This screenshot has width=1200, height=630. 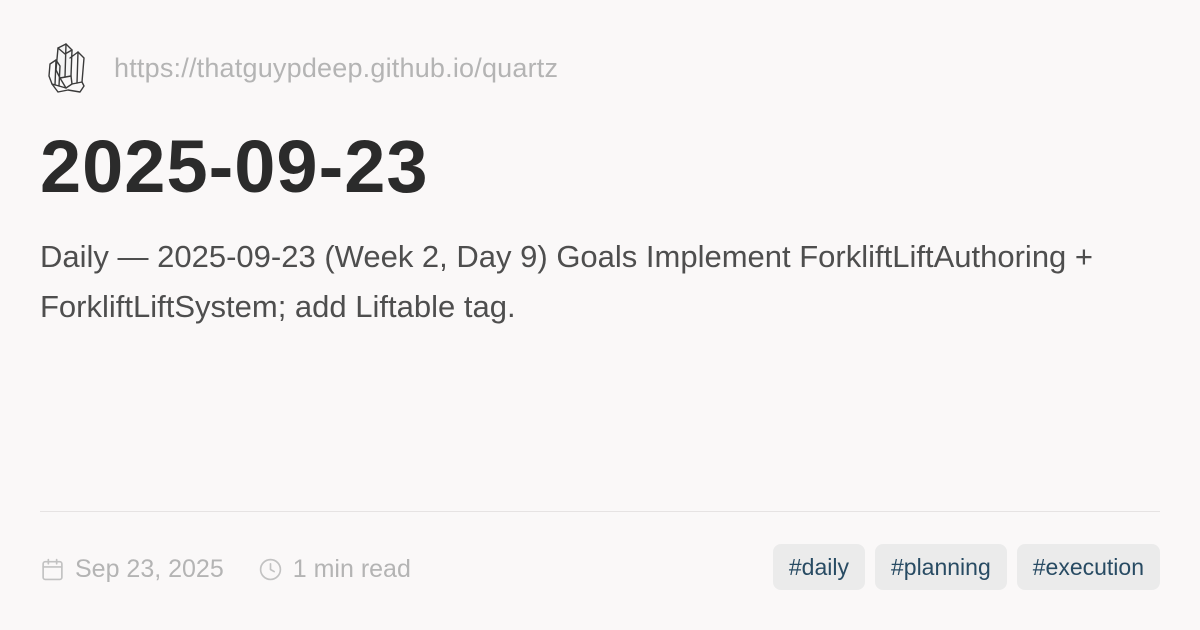 What do you see at coordinates (52, 569) in the screenshot?
I see `calendar-icon` at bounding box center [52, 569].